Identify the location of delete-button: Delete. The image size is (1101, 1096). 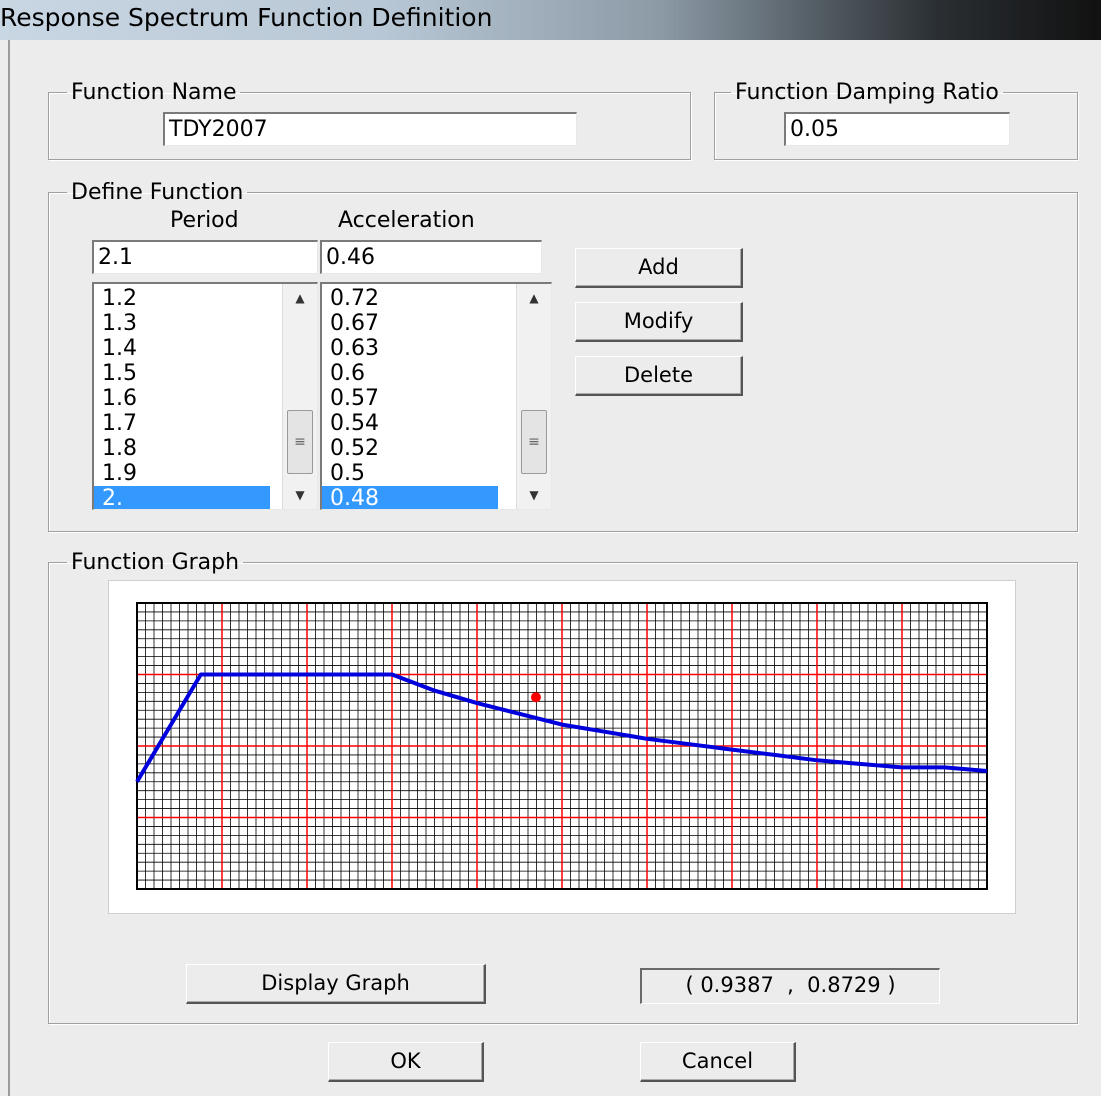
(659, 376).